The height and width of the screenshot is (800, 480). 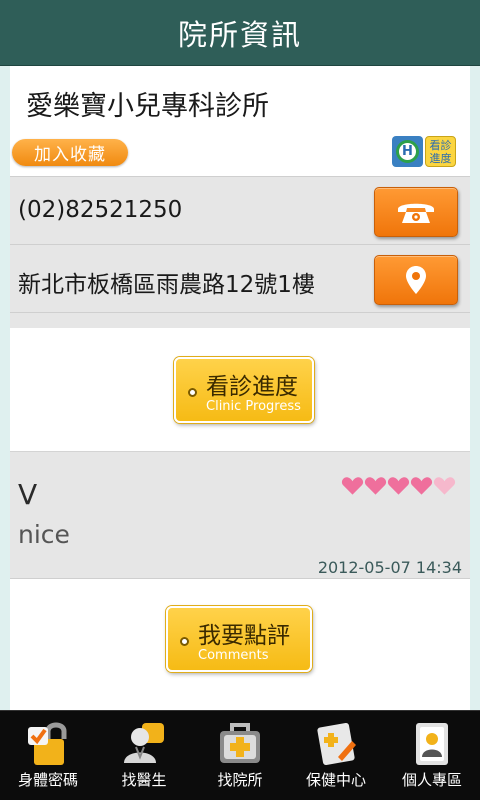 I want to click on address-text: 新北市板橋區雨農路12號1樓, so click(x=166, y=285).